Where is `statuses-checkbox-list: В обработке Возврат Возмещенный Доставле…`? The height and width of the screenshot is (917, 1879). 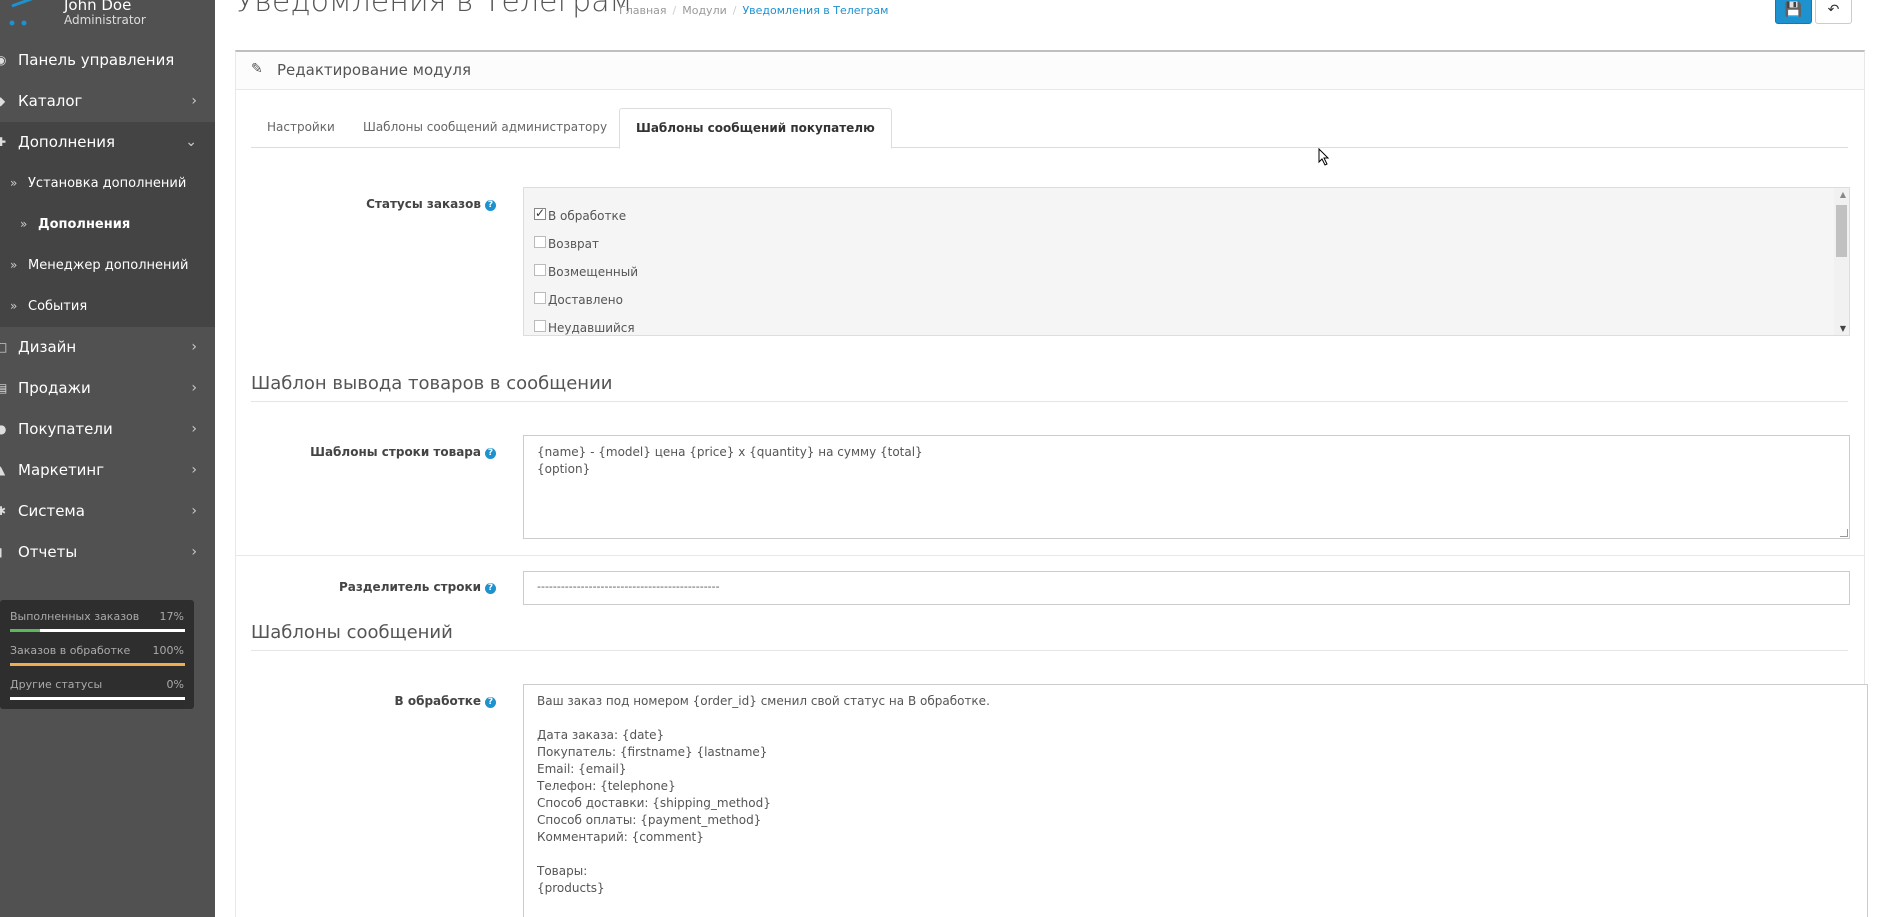 statuses-checkbox-list: В обработке Возврат Возмещенный Доставле… is located at coordinates (1186, 261).